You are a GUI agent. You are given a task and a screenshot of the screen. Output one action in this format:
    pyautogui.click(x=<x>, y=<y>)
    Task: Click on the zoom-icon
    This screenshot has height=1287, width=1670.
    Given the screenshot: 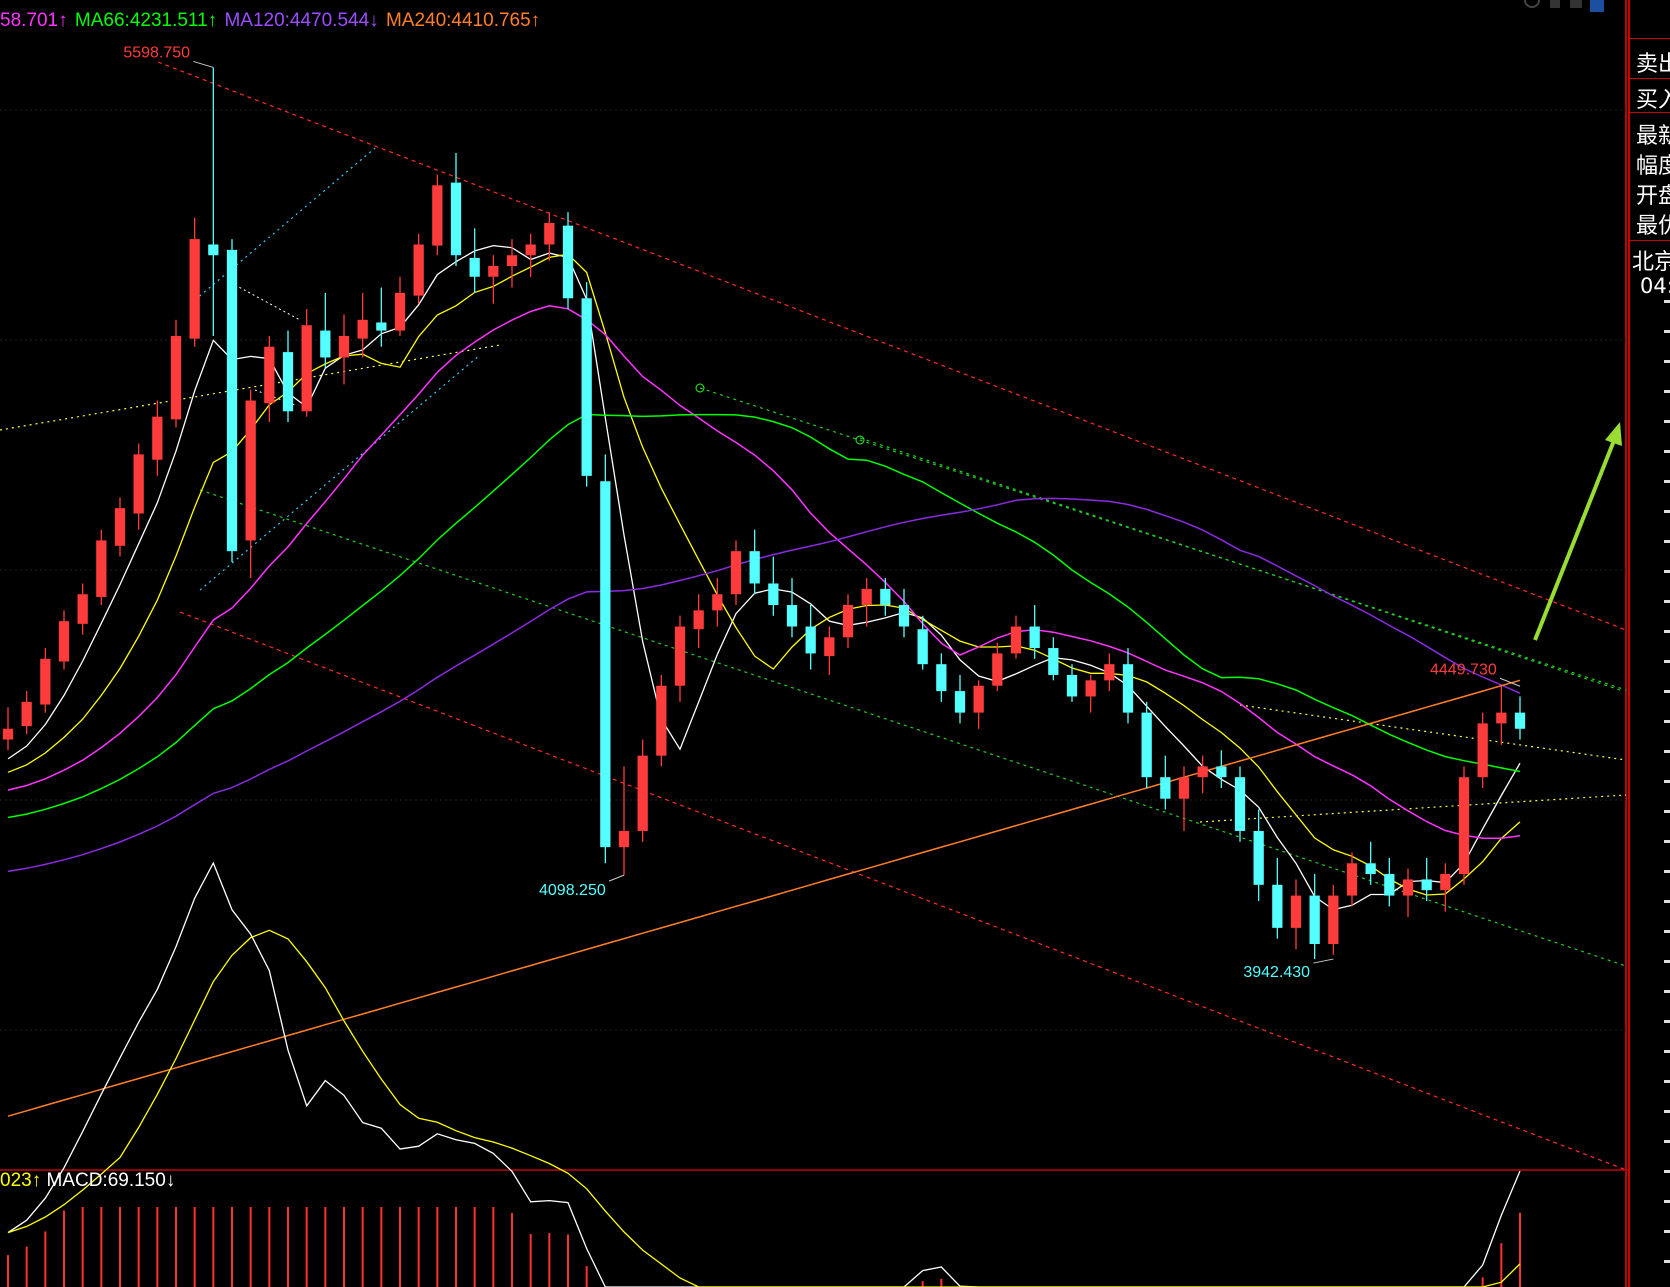 What is the action you would take?
    pyautogui.click(x=1570, y=10)
    